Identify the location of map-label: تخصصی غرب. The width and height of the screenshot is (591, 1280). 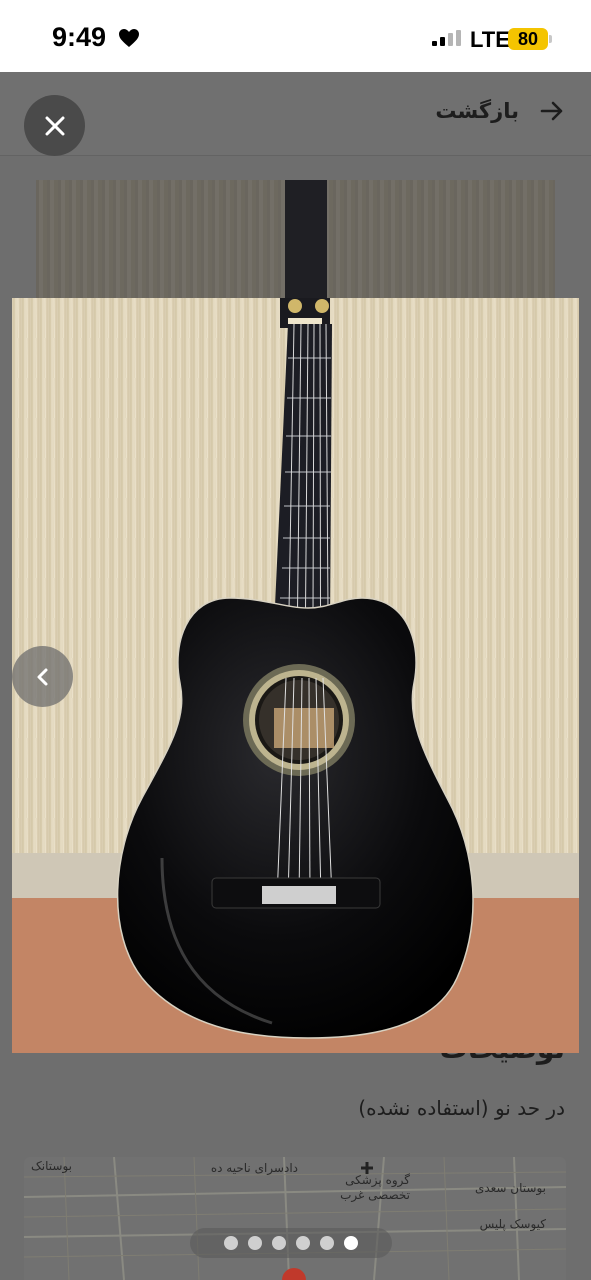
(375, 1195).